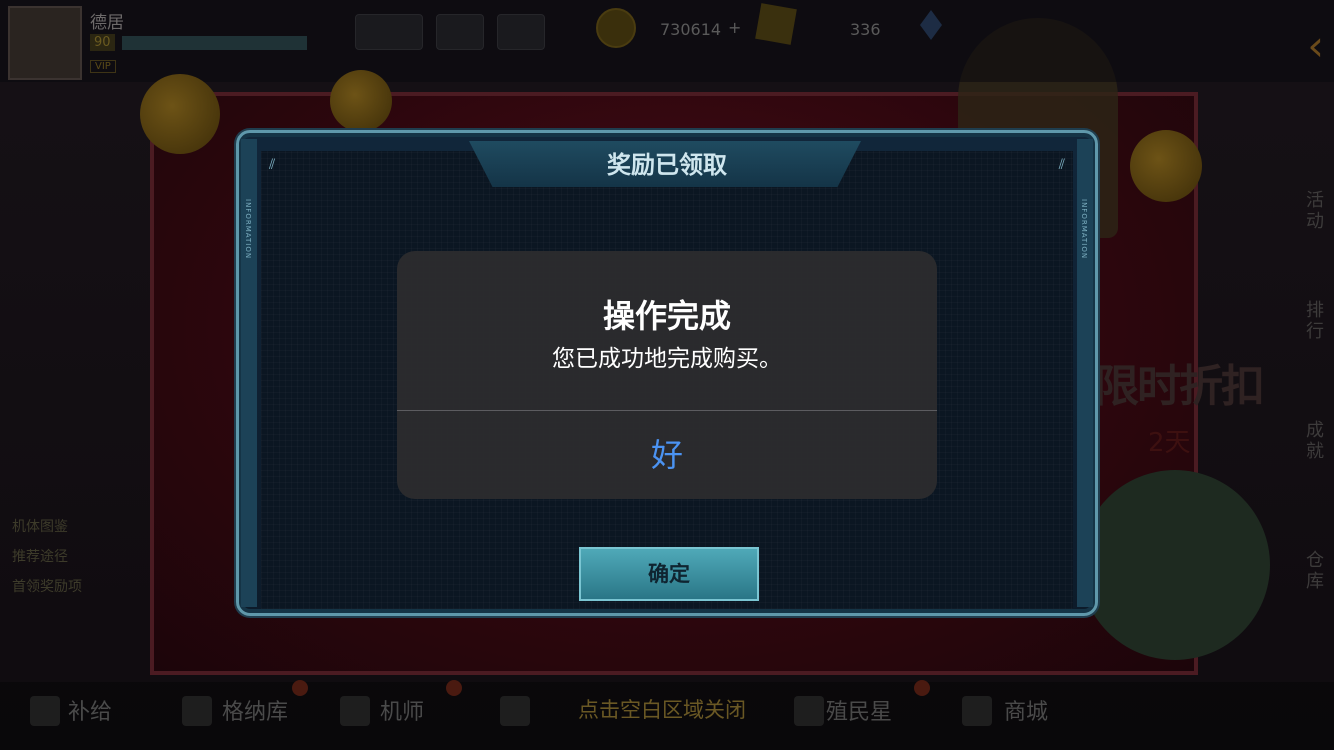  I want to click on plus-icon: +, so click(734, 27).